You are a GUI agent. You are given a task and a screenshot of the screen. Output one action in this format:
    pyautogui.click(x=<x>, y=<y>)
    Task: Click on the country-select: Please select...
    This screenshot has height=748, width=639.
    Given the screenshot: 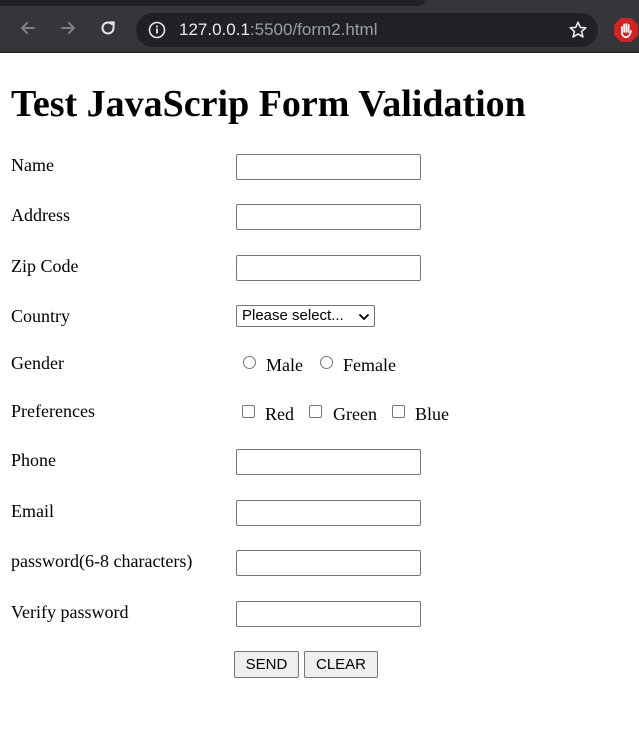 What is the action you would take?
    pyautogui.click(x=305, y=316)
    